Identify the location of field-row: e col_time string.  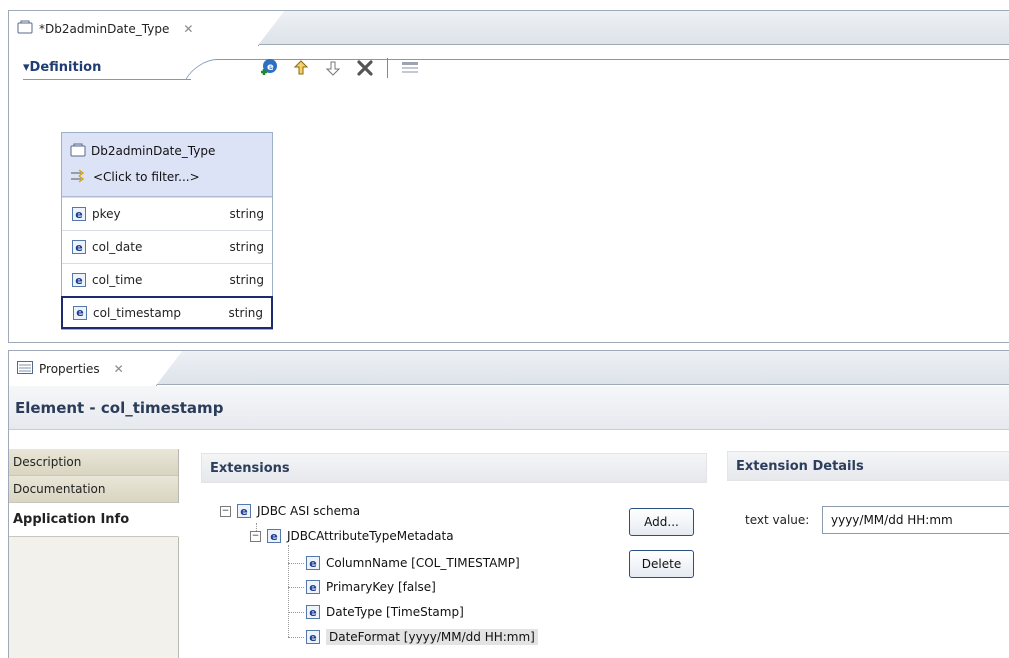
(167, 279).